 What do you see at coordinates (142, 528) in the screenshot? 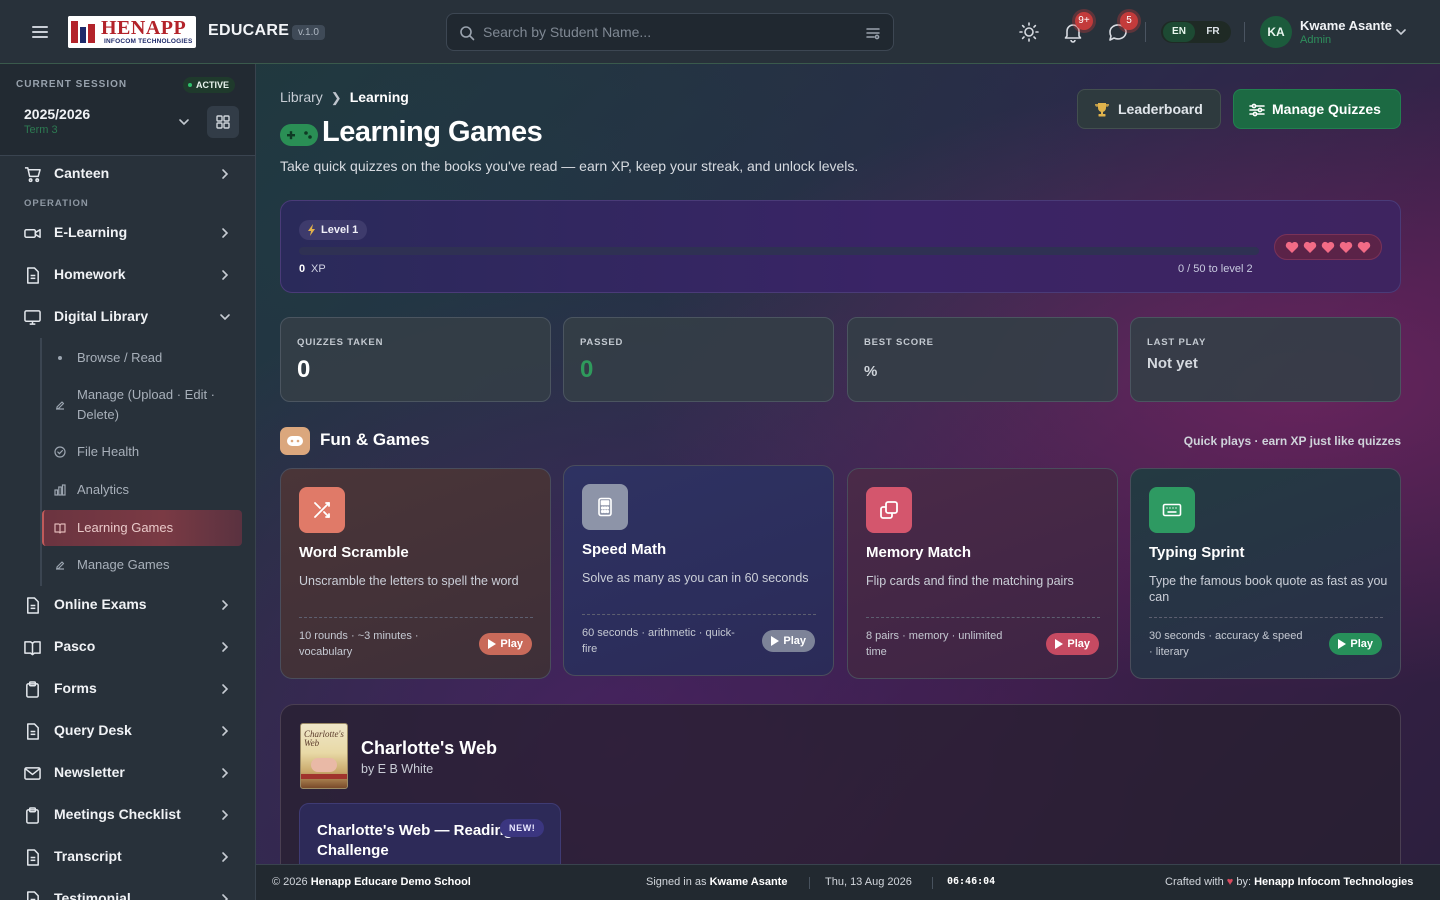
I see `sidebar-subitem-learning-games: Learning Games` at bounding box center [142, 528].